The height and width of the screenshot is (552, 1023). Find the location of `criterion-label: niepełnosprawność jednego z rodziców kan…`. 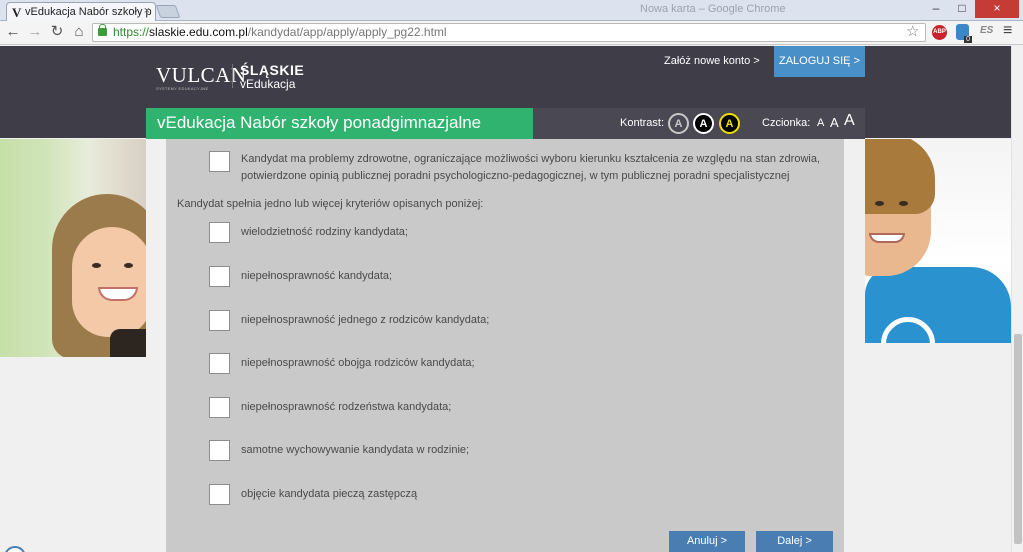

criterion-label: niepełnosprawność jednego z rodziców kan… is located at coordinates (365, 320).